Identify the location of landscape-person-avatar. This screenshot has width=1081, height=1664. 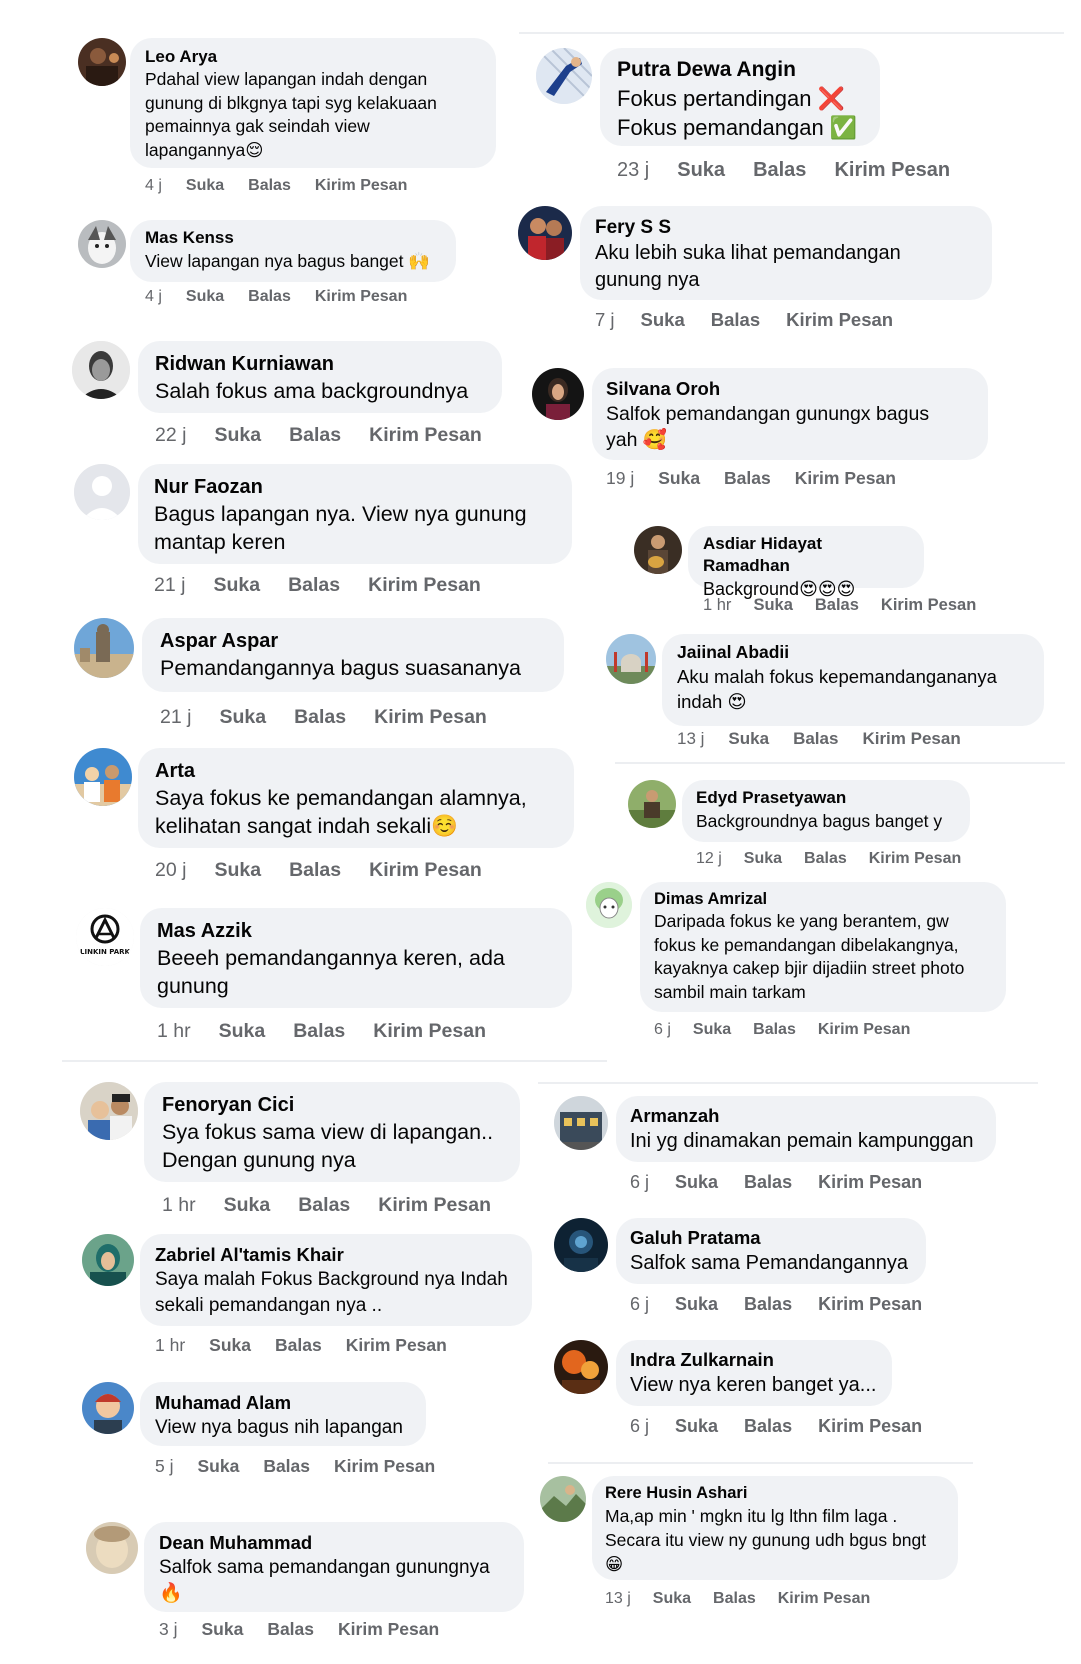
(563, 1499).